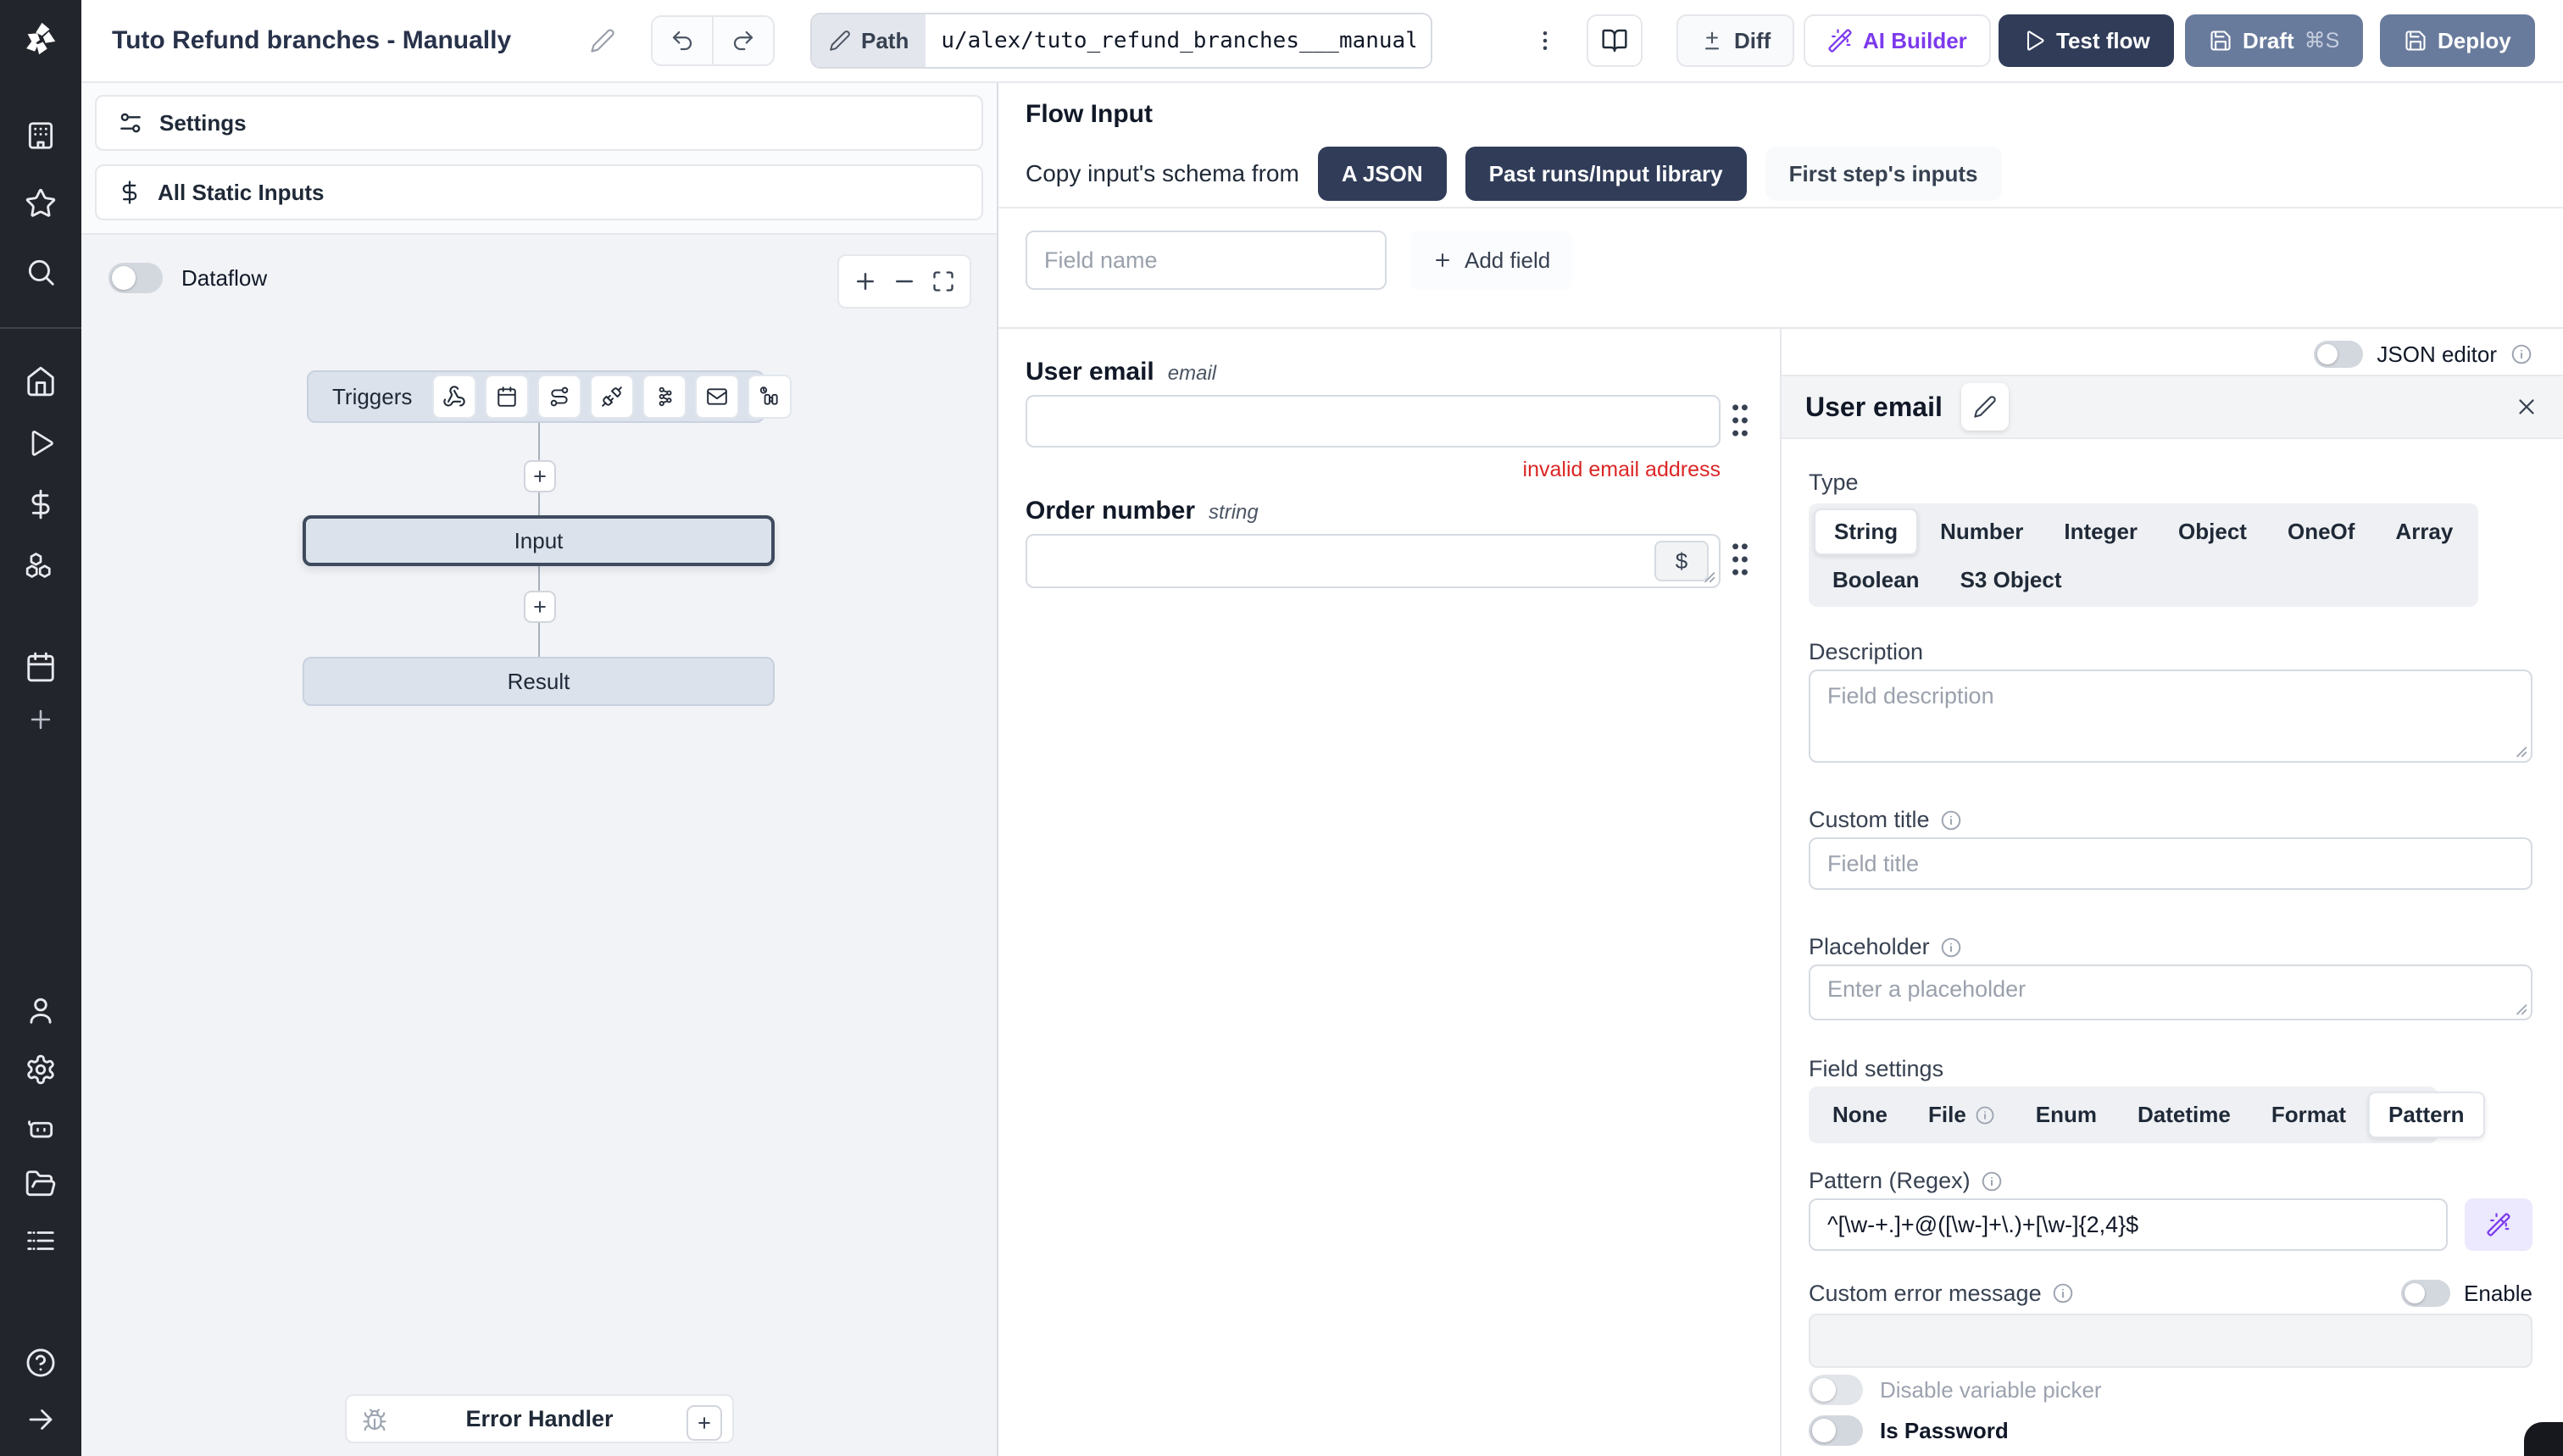 Image resolution: width=2563 pixels, height=1456 pixels. Describe the element at coordinates (602, 41) in the screenshot. I see `edit-title-button` at that location.